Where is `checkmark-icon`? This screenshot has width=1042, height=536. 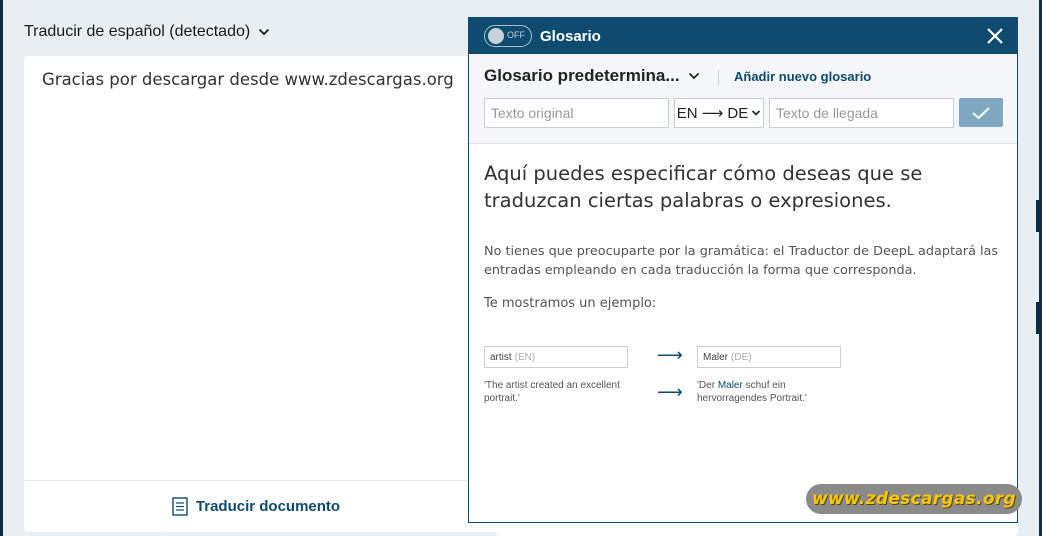
checkmark-icon is located at coordinates (981, 112).